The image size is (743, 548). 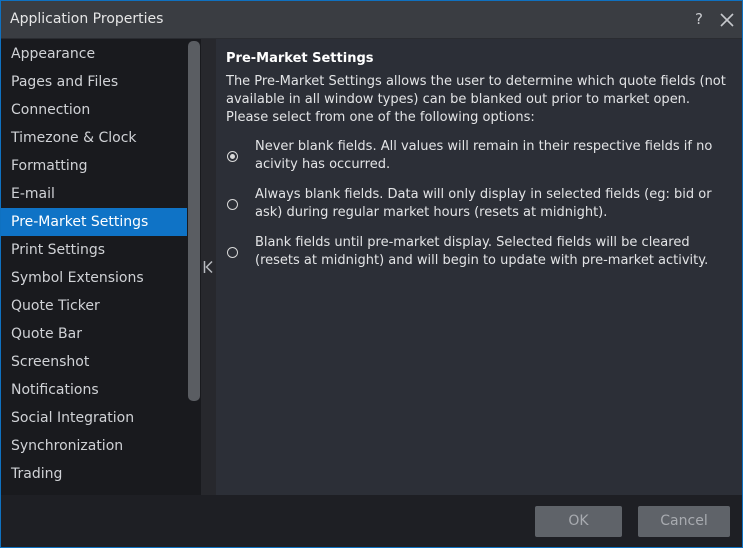 What do you see at coordinates (94, 474) in the screenshot?
I see `sidebar-item-trading: Trading` at bounding box center [94, 474].